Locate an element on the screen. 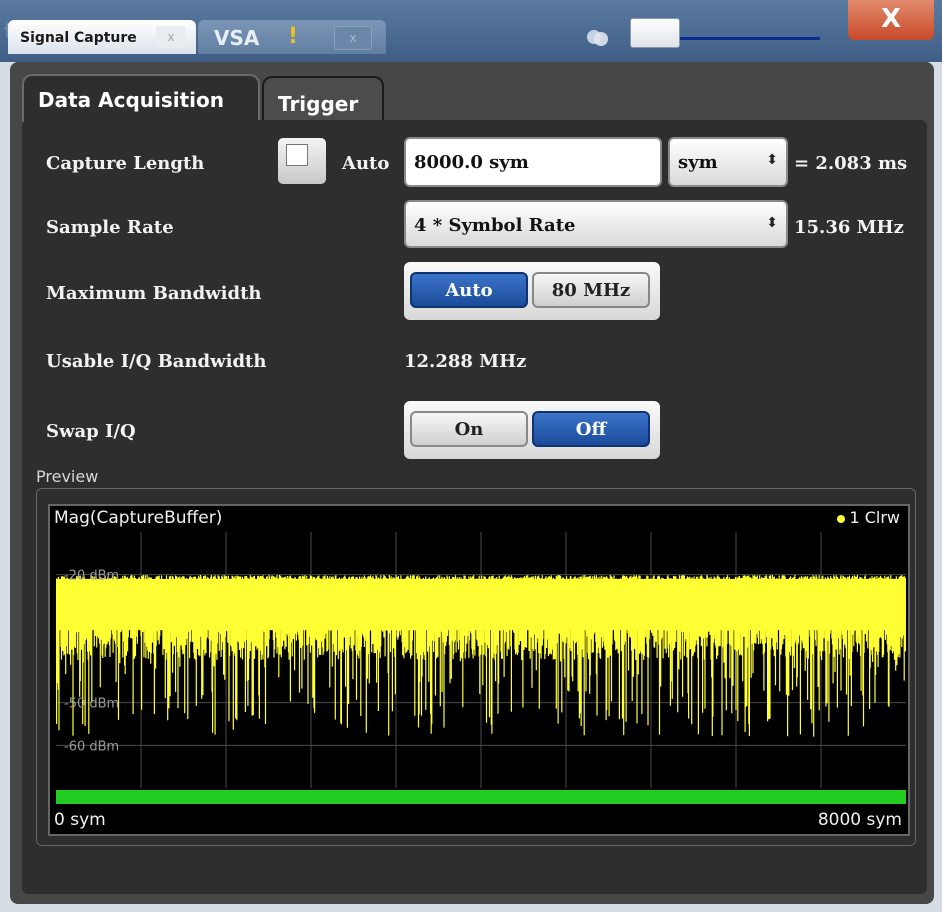 The width and height of the screenshot is (942, 912). checkbox-box is located at coordinates (297, 155).